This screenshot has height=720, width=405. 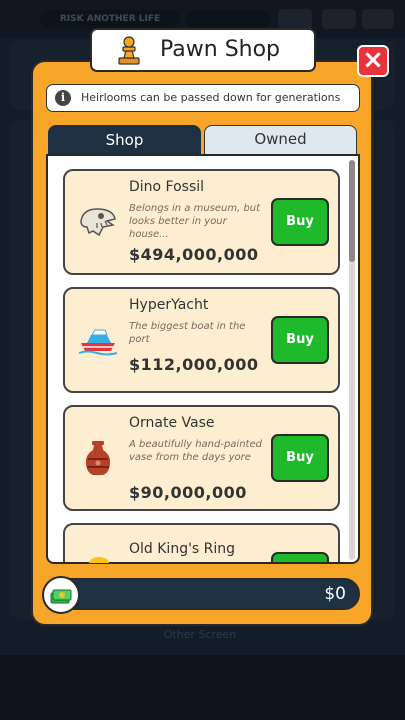 What do you see at coordinates (63, 98) in the screenshot?
I see `info-icon: i` at bounding box center [63, 98].